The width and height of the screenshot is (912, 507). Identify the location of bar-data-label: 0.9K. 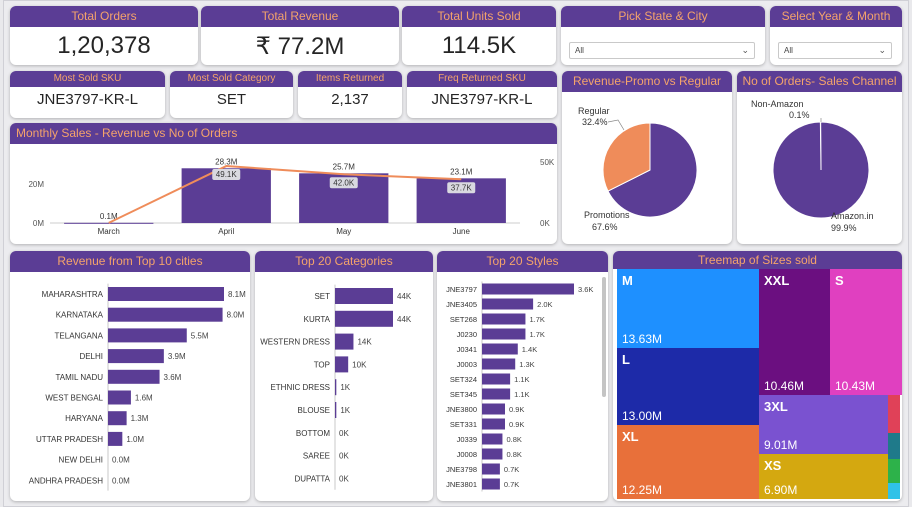
(516, 424).